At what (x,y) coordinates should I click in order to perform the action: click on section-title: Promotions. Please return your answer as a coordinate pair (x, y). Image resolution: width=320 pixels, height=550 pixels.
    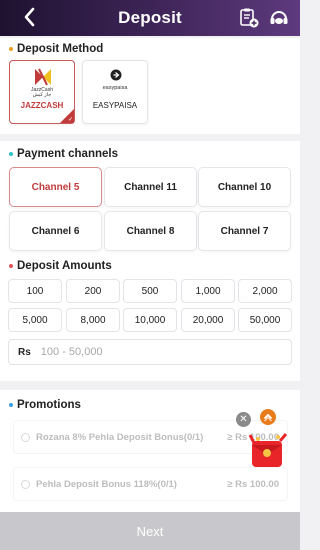
    Looking at the image, I should click on (45, 405).